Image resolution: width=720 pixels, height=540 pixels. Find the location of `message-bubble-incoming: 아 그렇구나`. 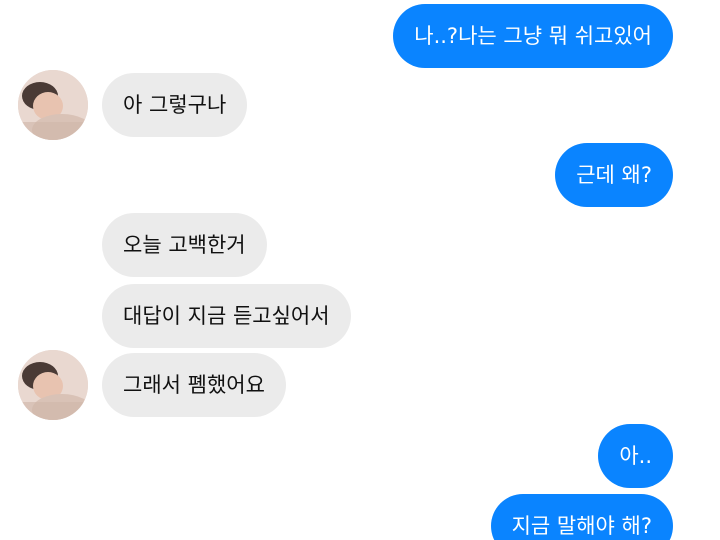

message-bubble-incoming: 아 그렇구나 is located at coordinates (175, 105).